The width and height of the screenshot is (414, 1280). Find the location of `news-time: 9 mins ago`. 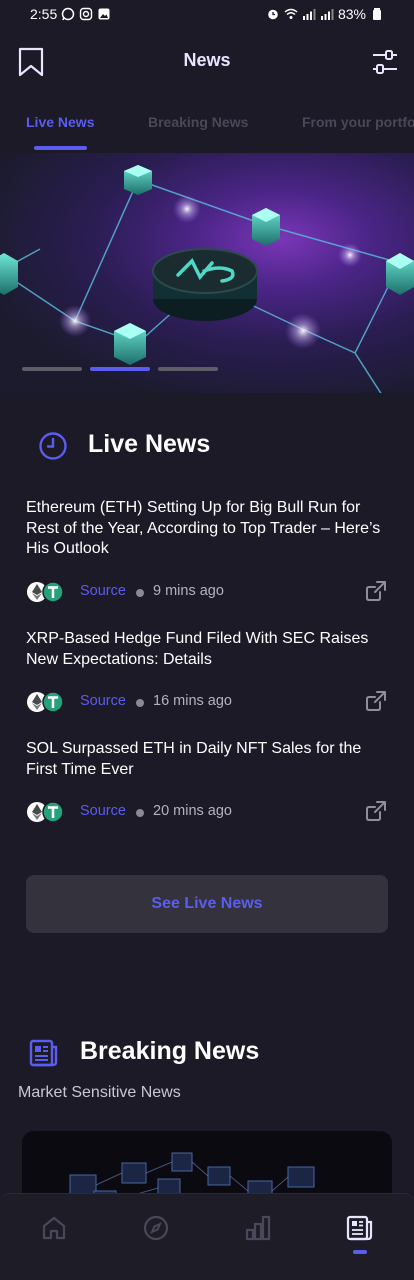

news-time: 9 mins ago is located at coordinates (188, 590).